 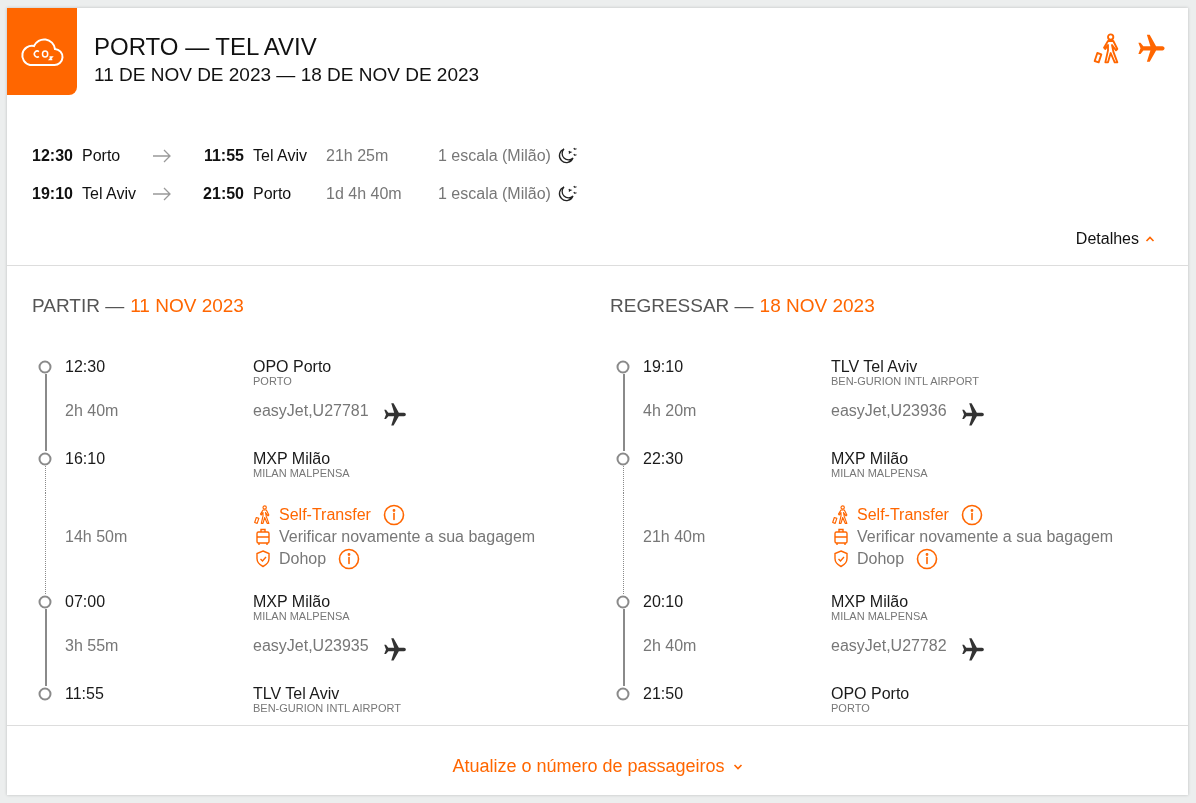 What do you see at coordinates (364, 194) in the screenshot?
I see `trip-duration: 1d 4h 40m` at bounding box center [364, 194].